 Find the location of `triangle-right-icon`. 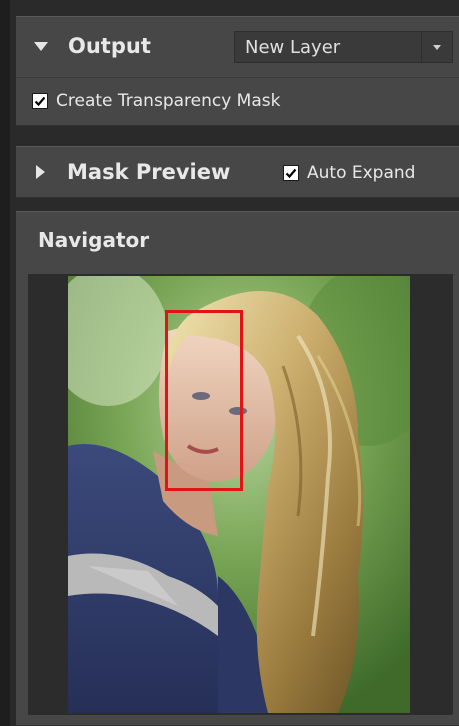

triangle-right-icon is located at coordinates (40, 172).